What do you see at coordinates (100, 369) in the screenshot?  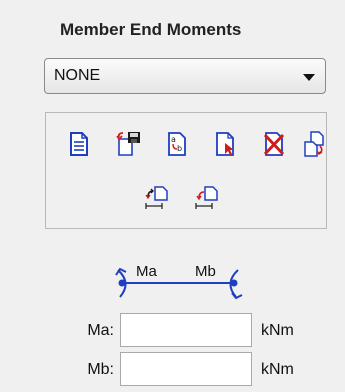 I see `mb-label: Mb:` at bounding box center [100, 369].